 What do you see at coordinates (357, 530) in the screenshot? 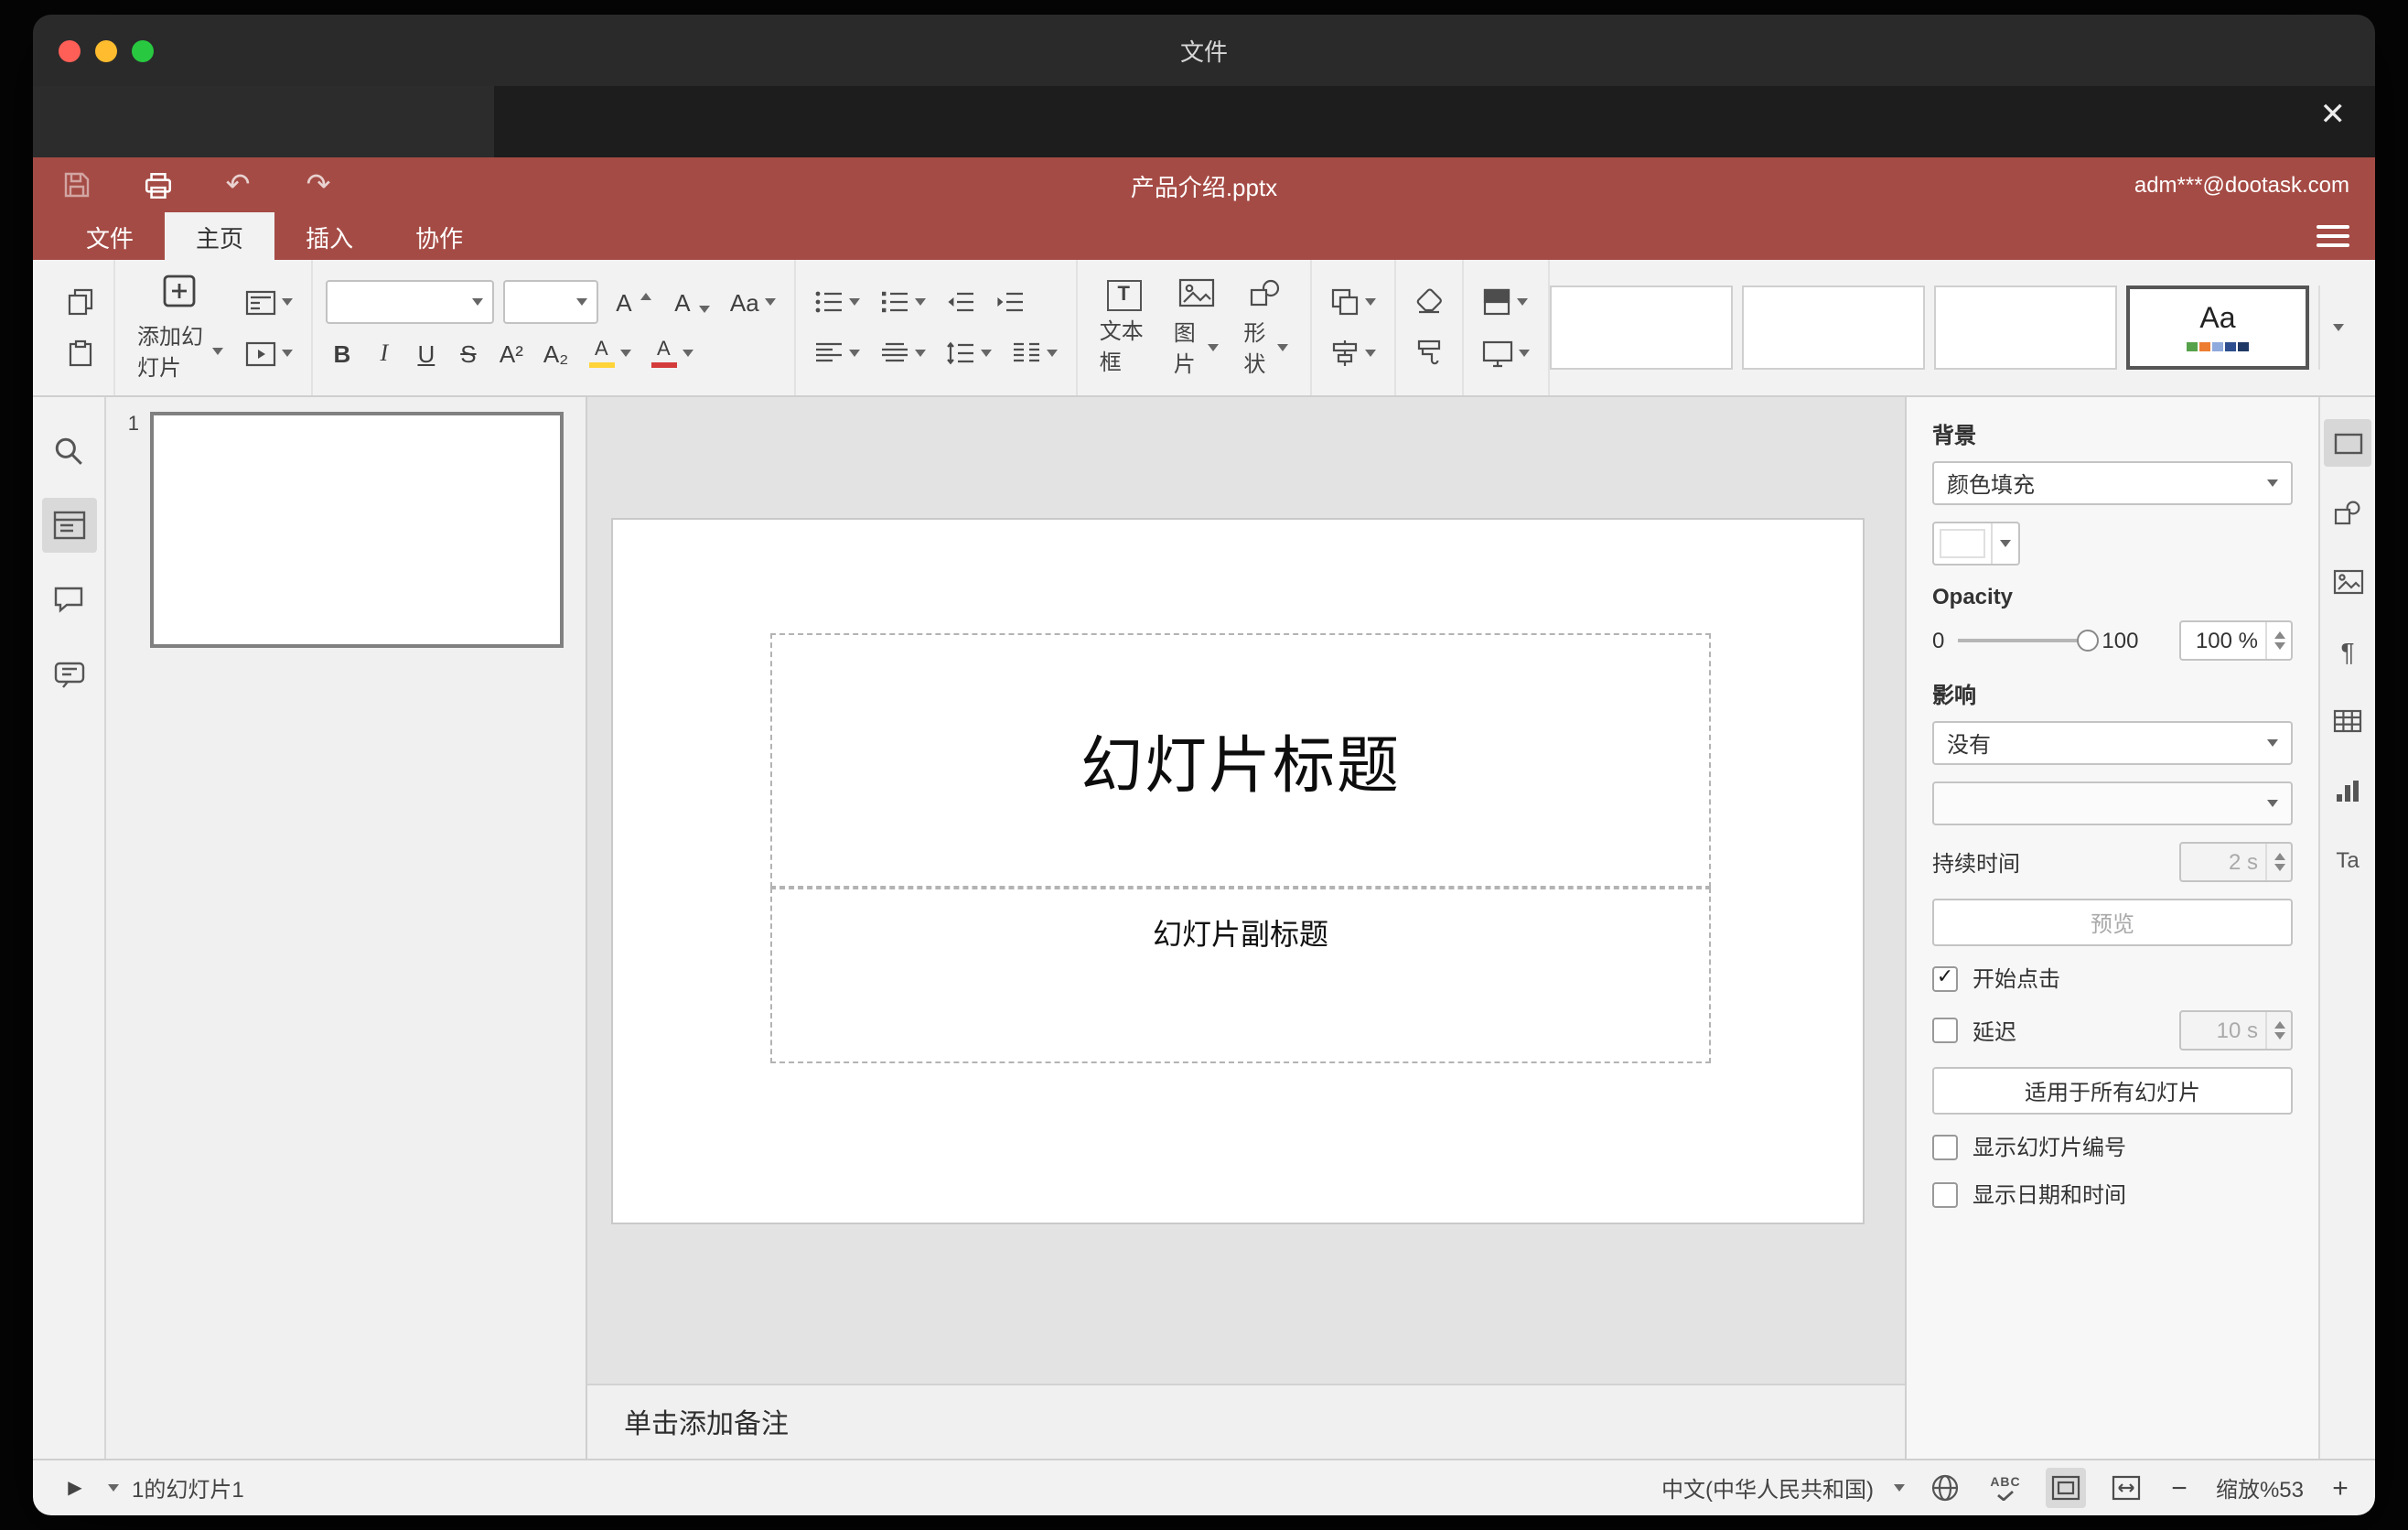
I see `slide-thumbnail-selected` at bounding box center [357, 530].